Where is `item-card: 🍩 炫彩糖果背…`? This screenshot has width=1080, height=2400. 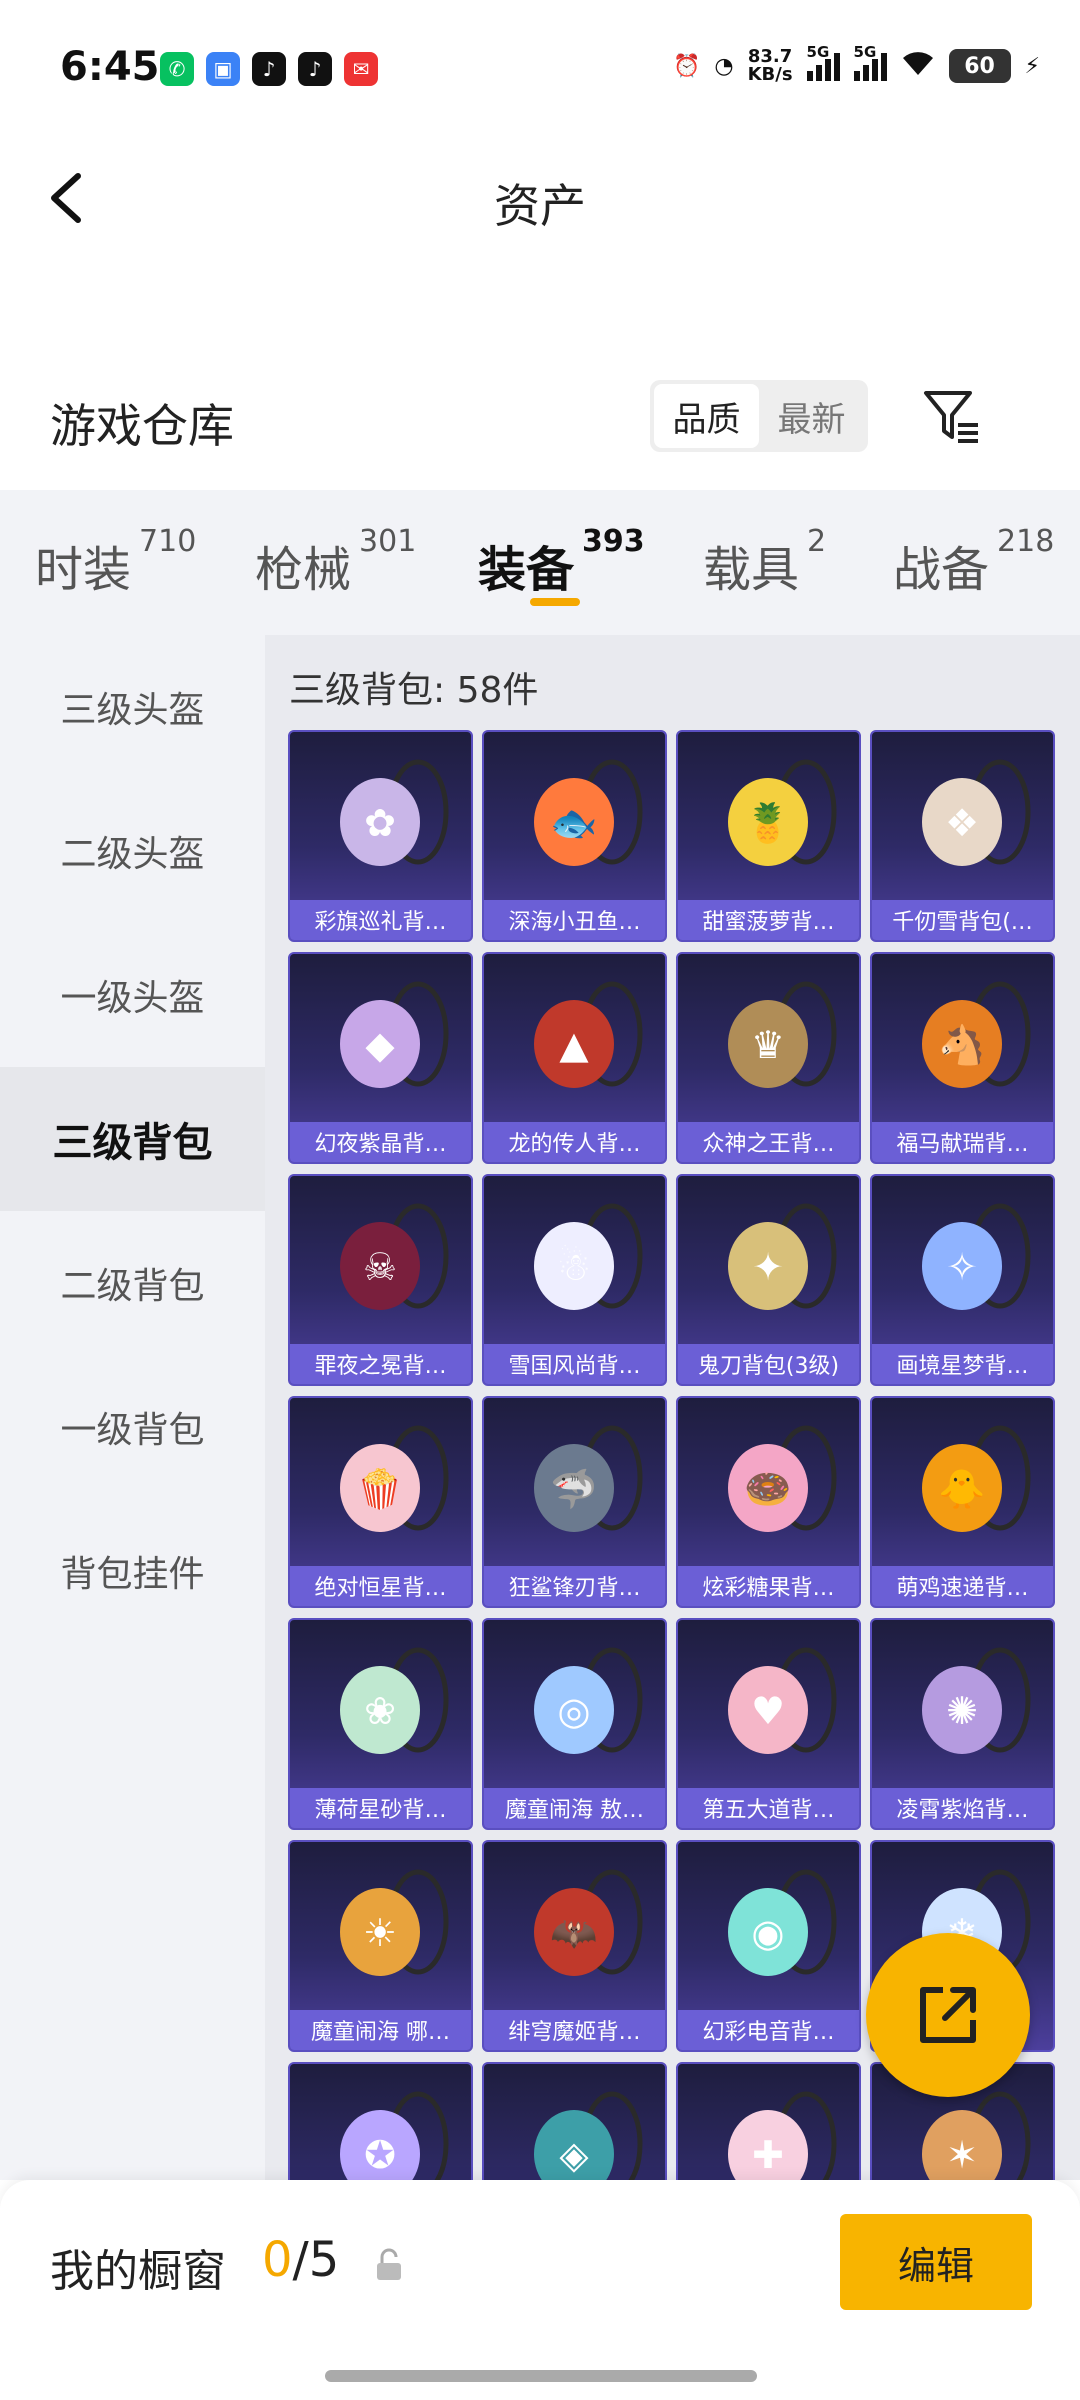 item-card: 🍩 炫彩糖果背… is located at coordinates (768, 1502).